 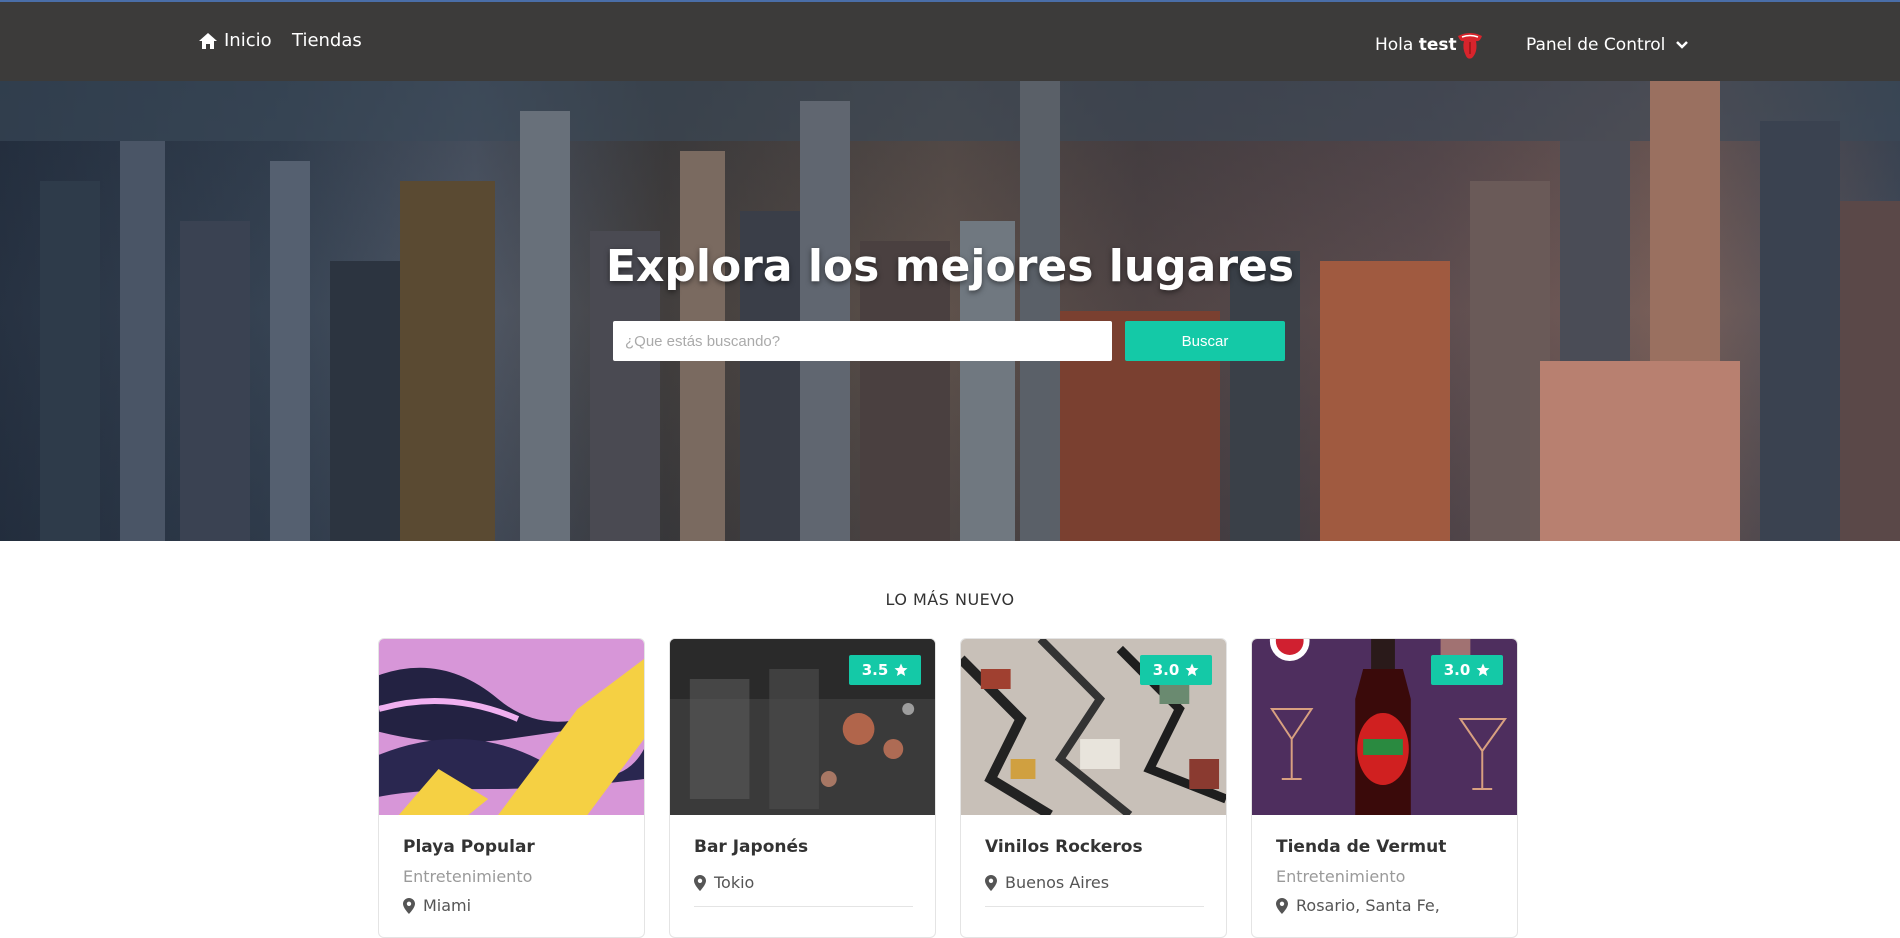 What do you see at coordinates (950, 599) in the screenshot?
I see `section-title: LO MÁS NUEVO` at bounding box center [950, 599].